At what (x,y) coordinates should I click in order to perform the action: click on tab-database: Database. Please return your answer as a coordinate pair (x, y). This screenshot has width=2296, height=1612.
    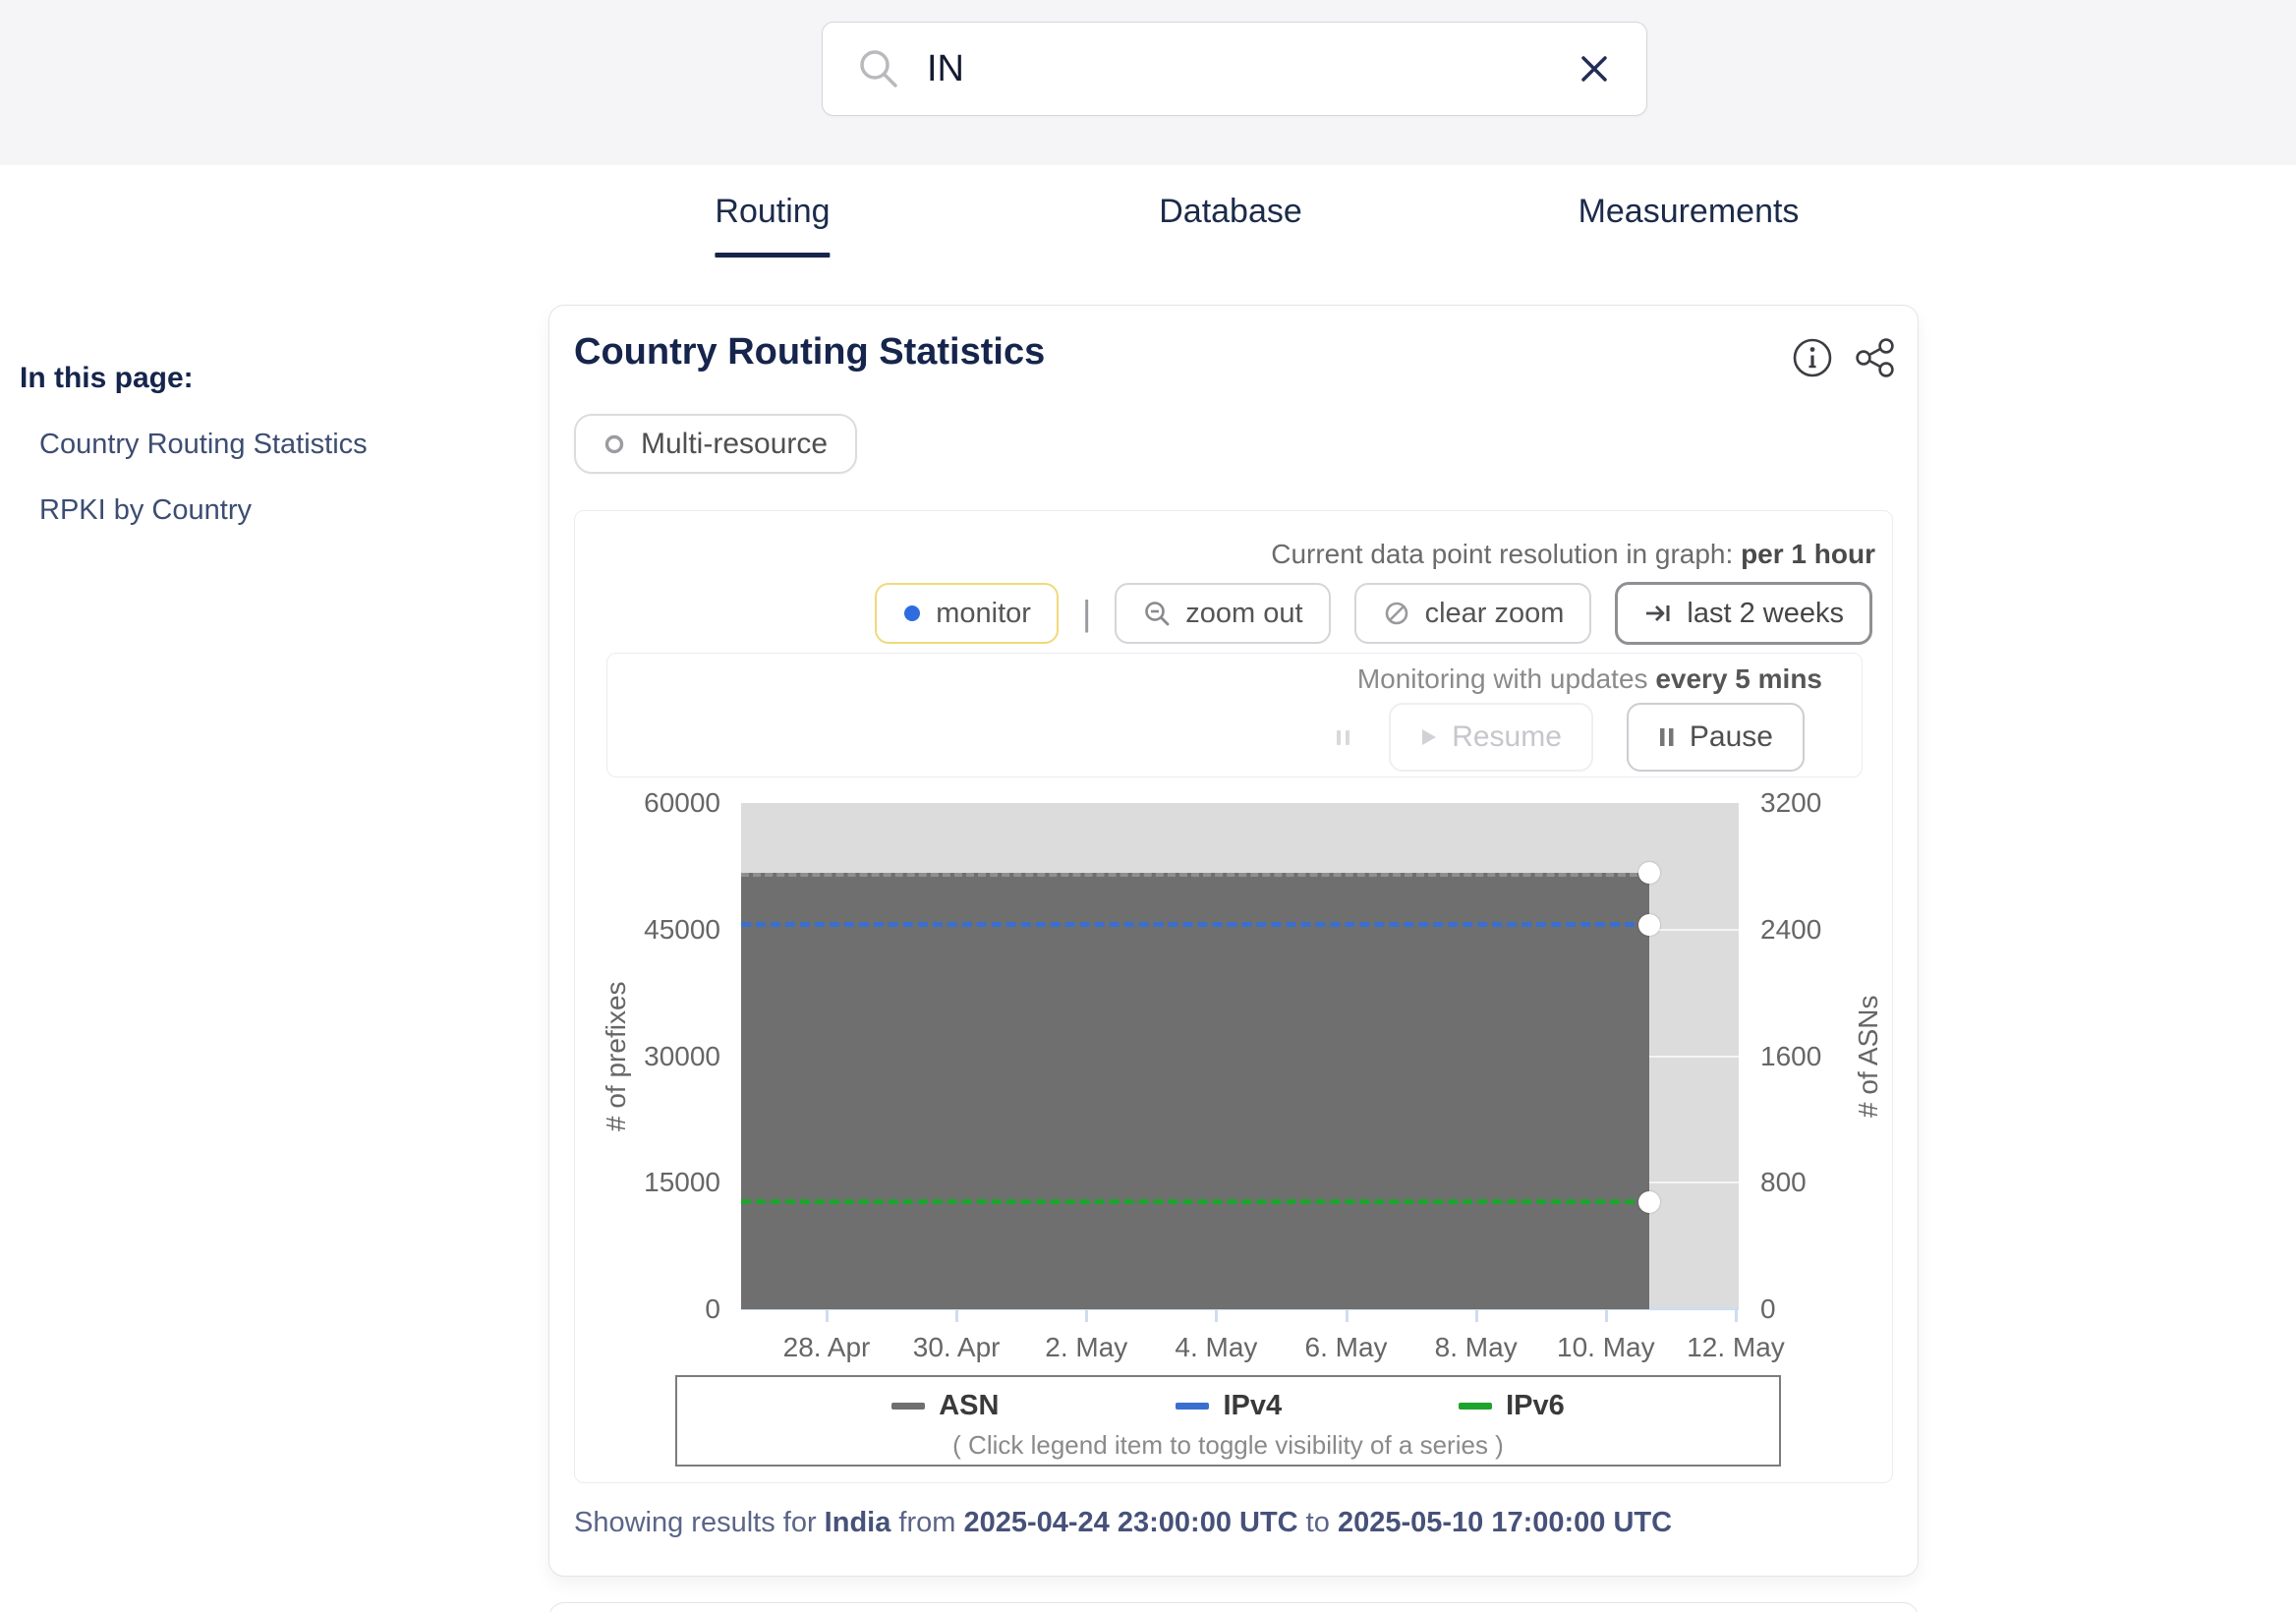
    Looking at the image, I should click on (1230, 212).